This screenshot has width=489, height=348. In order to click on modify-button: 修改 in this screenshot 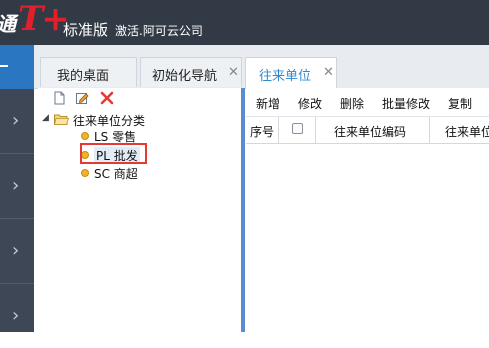, I will do `click(310, 103)`.